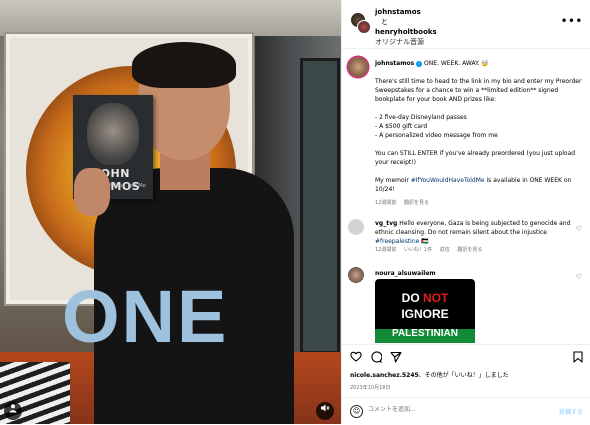 This screenshot has height=425, width=590. What do you see at coordinates (445, 250) in the screenshot?
I see `reply-button: 返信` at bounding box center [445, 250].